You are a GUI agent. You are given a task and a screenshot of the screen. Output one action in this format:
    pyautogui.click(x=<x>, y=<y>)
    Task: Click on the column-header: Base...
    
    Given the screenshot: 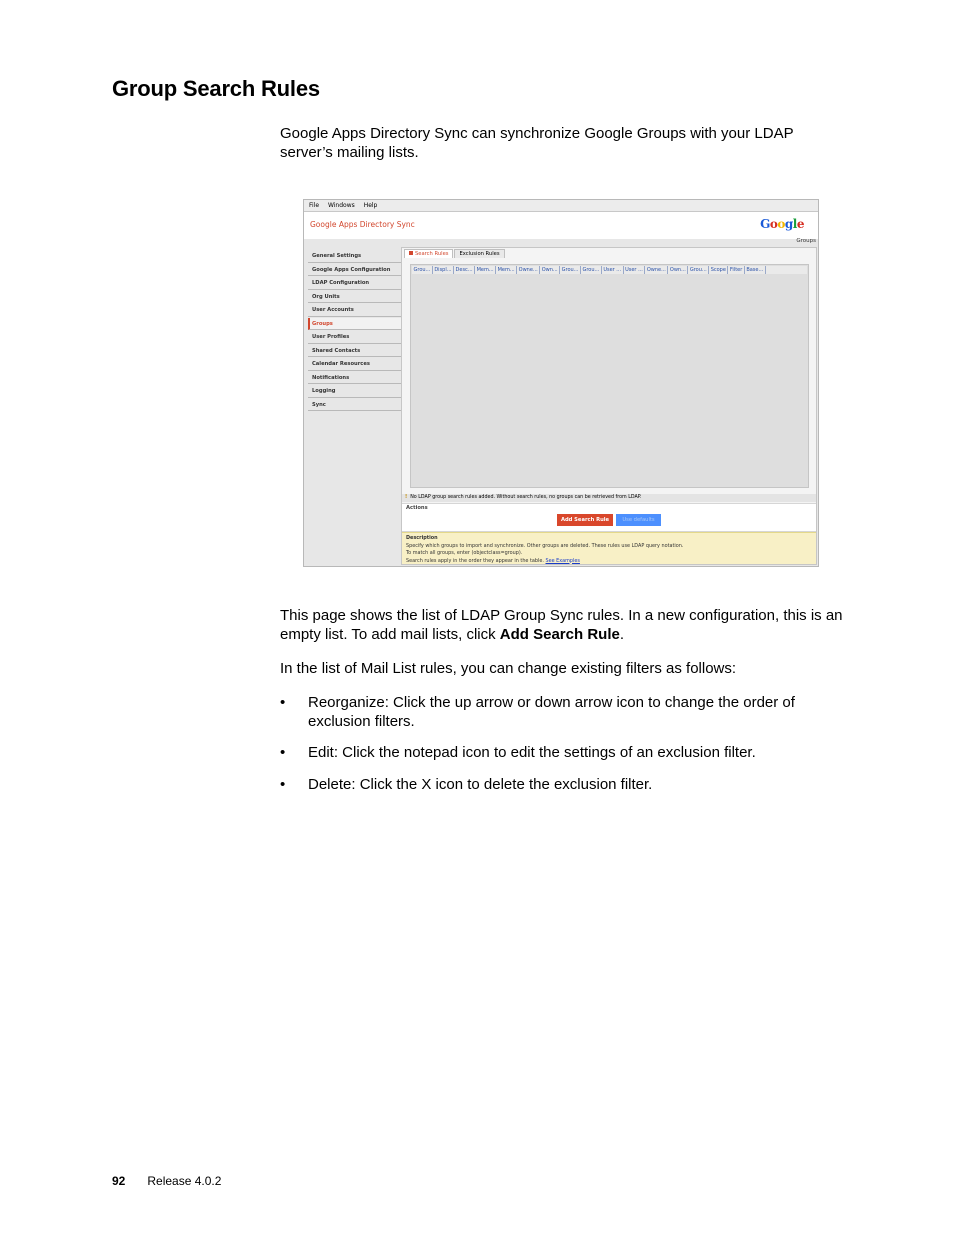 What is the action you would take?
    pyautogui.click(x=755, y=270)
    